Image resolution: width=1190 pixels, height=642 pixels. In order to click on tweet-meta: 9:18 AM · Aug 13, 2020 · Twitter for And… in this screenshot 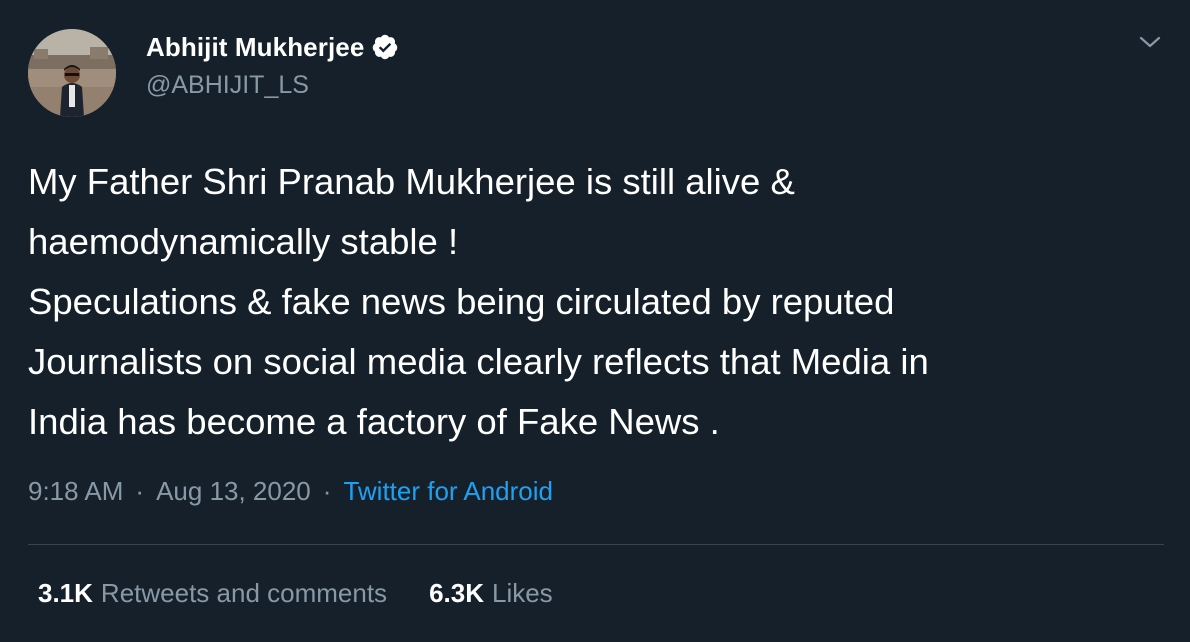, I will do `click(290, 491)`.